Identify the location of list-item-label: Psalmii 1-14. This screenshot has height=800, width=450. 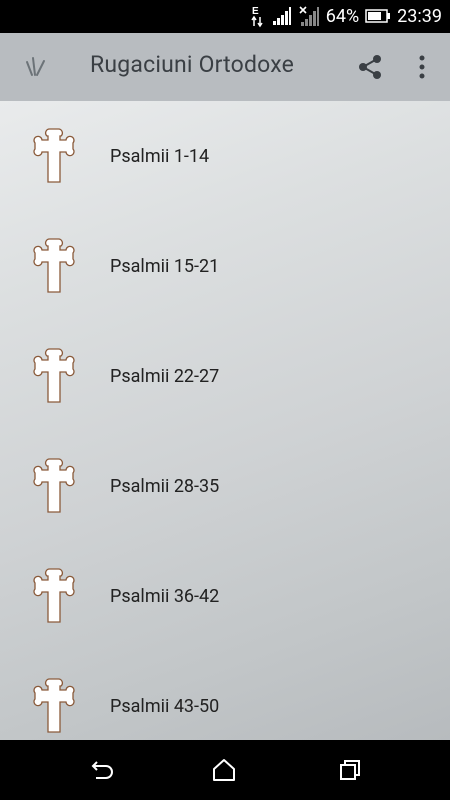
(160, 156).